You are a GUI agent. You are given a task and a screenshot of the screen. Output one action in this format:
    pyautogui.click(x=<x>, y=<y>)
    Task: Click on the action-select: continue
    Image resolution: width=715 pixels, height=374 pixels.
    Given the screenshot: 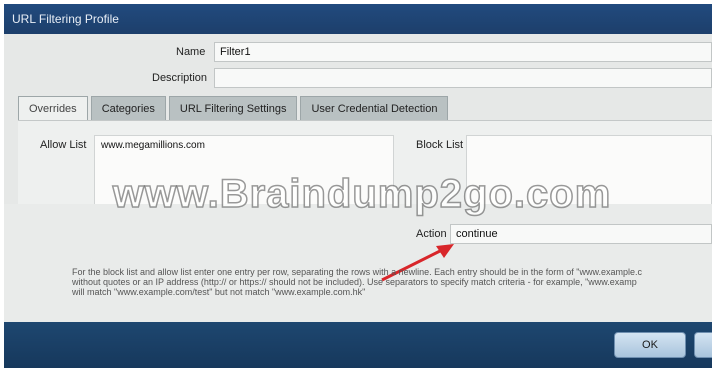 What is the action you would take?
    pyautogui.click(x=581, y=234)
    